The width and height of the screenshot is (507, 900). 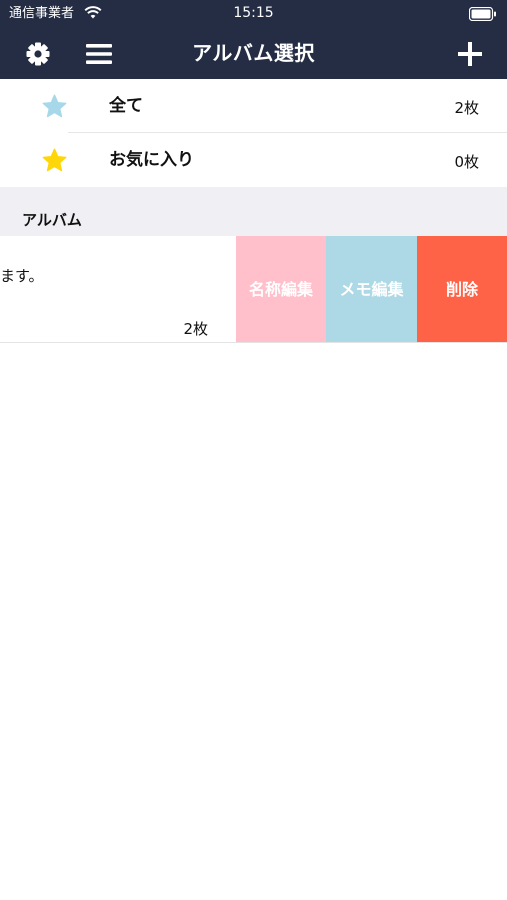 What do you see at coordinates (253, 160) in the screenshot?
I see `album-row-favorites: お気に入り 0枚` at bounding box center [253, 160].